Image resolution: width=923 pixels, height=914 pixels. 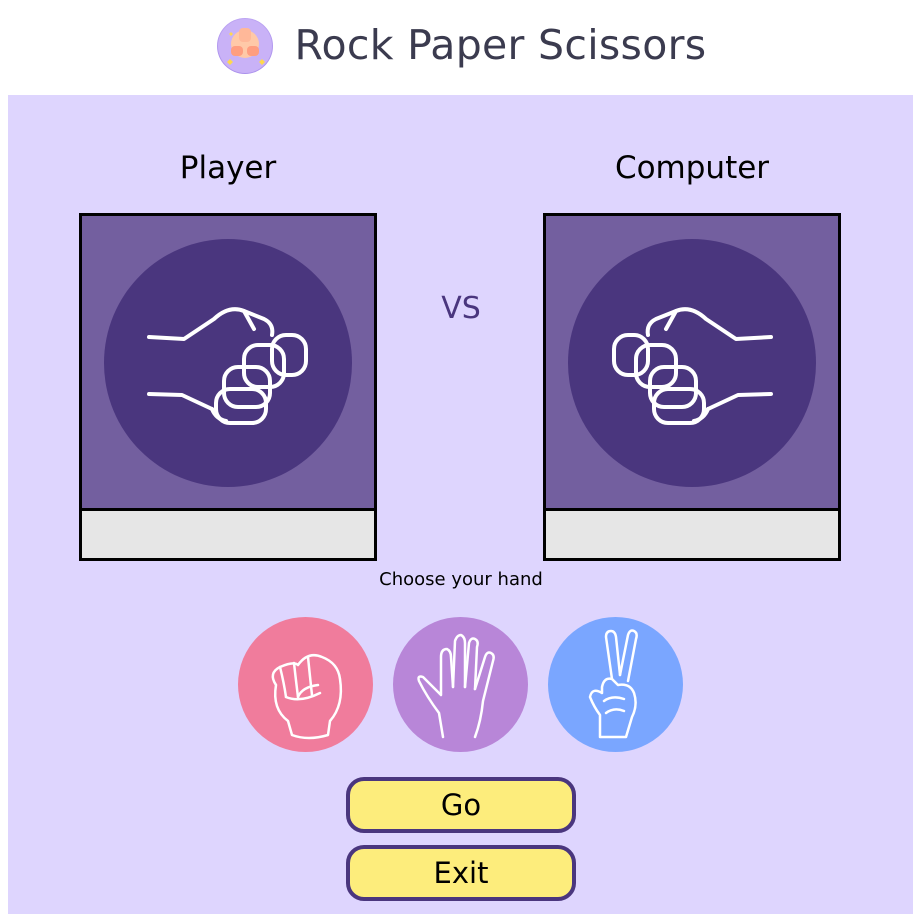 I want to click on computer-label: Computer, so click(x=692, y=168).